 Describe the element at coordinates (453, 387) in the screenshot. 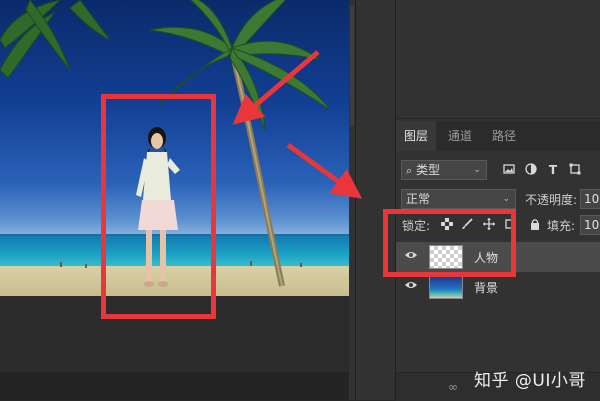

I see `link-layers-icon: ∞` at that location.